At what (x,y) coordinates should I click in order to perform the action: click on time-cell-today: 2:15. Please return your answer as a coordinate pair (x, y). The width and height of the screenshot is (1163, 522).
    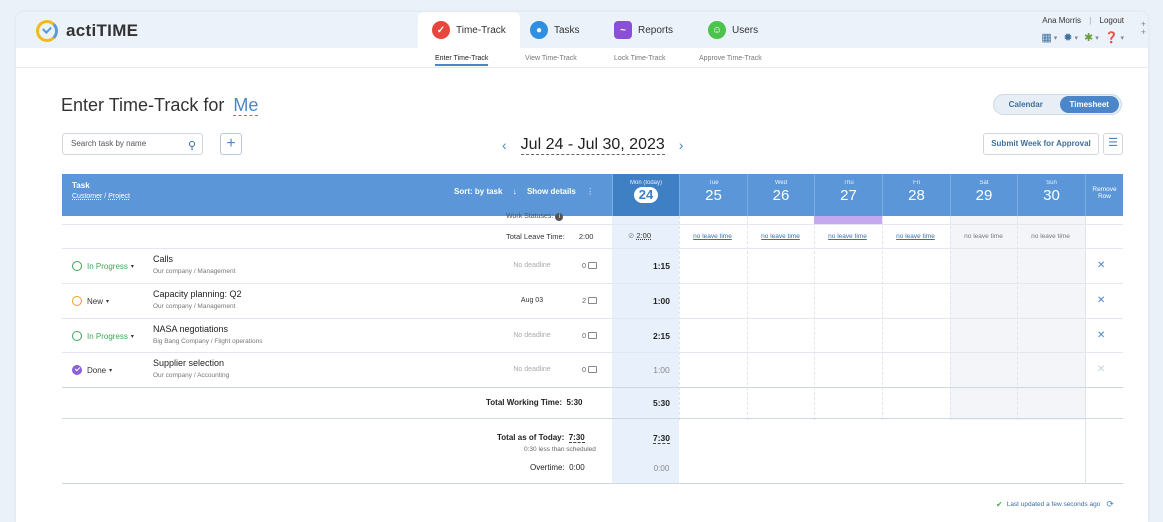
    Looking at the image, I should click on (661, 336).